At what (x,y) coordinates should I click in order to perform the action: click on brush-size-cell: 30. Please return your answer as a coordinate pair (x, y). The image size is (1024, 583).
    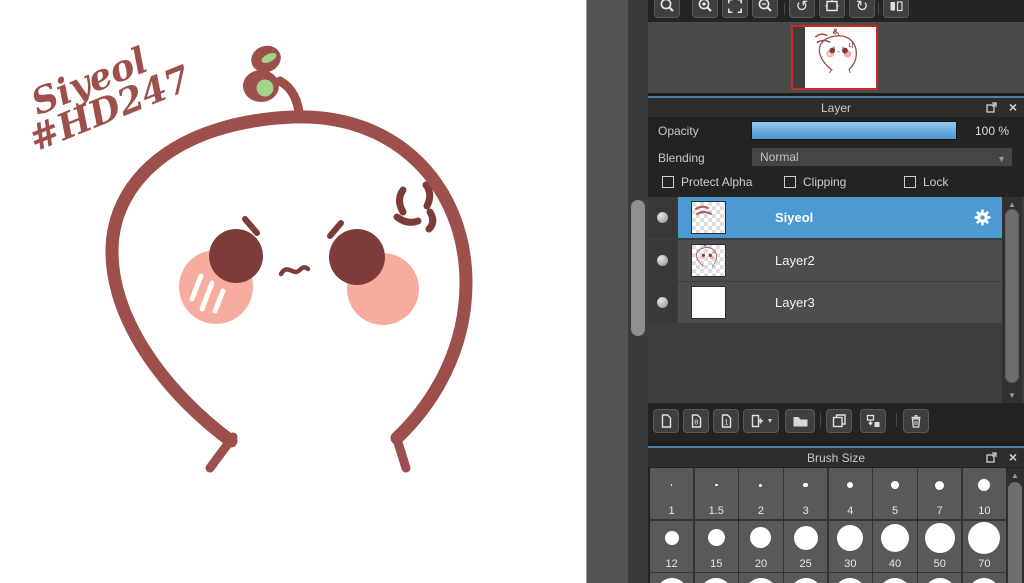
    Looking at the image, I should click on (850, 546).